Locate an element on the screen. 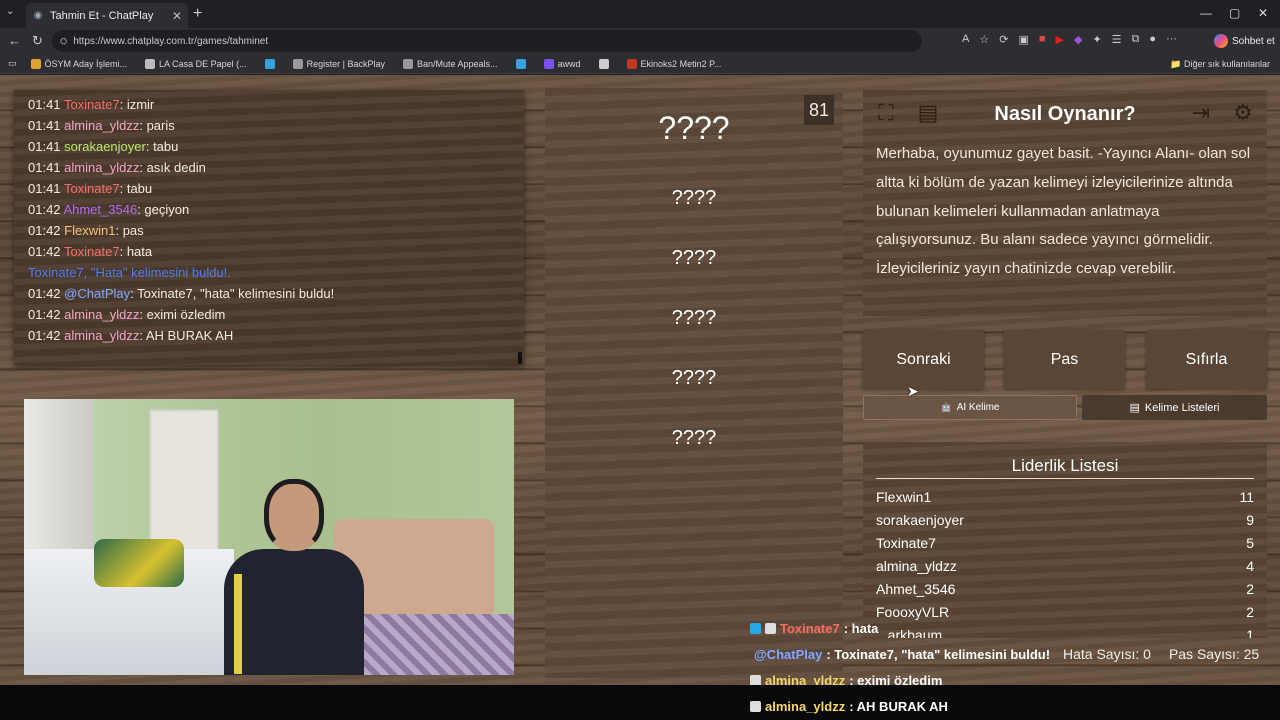  more-menu-icon: ··· is located at coordinates (1171, 39).